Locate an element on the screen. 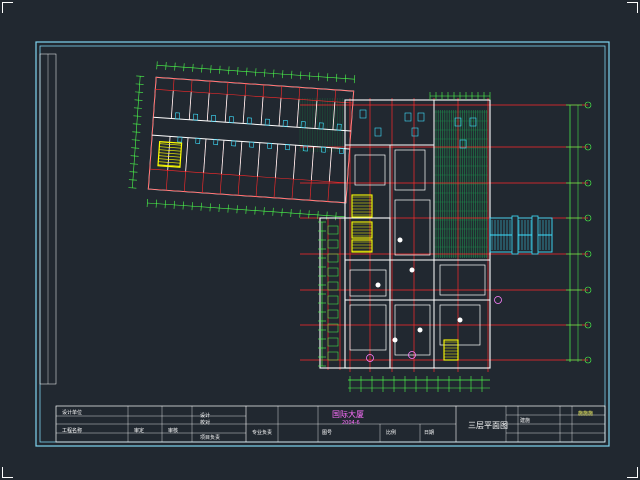  title-block-field-label: 专业负责 is located at coordinates (262, 433).